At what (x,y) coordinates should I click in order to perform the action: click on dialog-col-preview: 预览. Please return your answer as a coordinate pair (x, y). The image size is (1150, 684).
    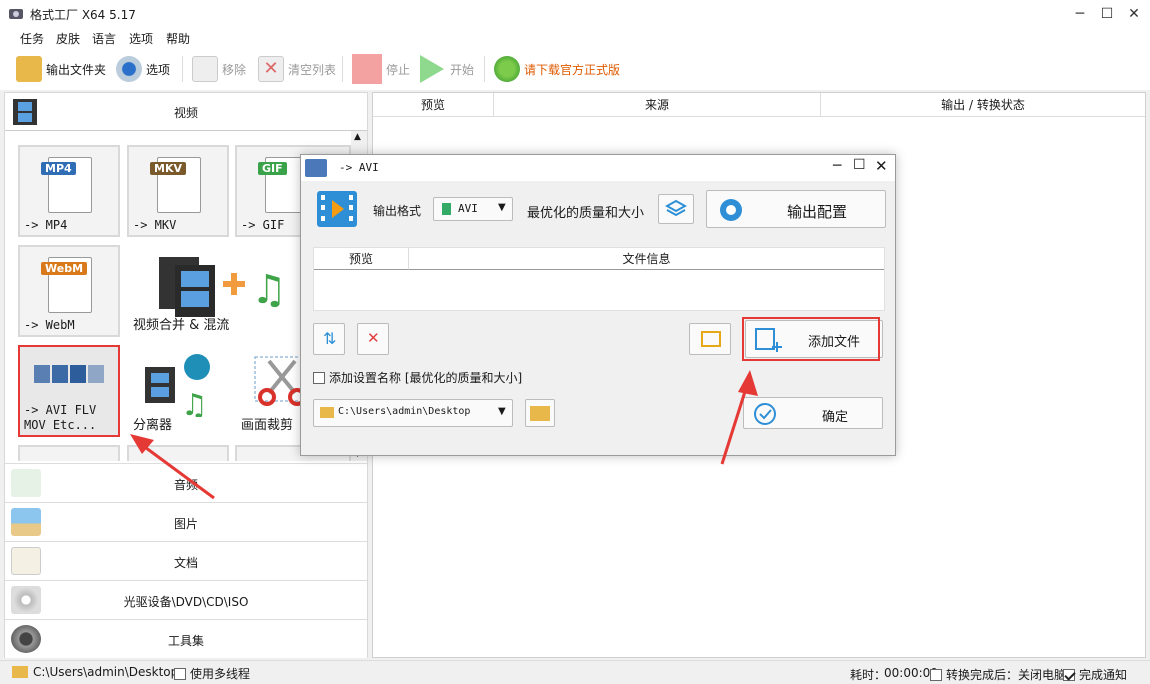
    Looking at the image, I should click on (361, 259).